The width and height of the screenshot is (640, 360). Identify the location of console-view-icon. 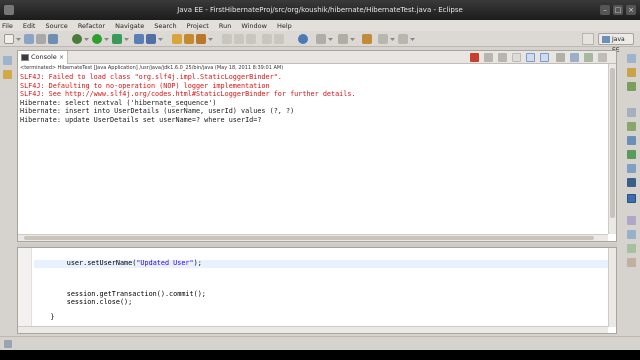
(631, 198).